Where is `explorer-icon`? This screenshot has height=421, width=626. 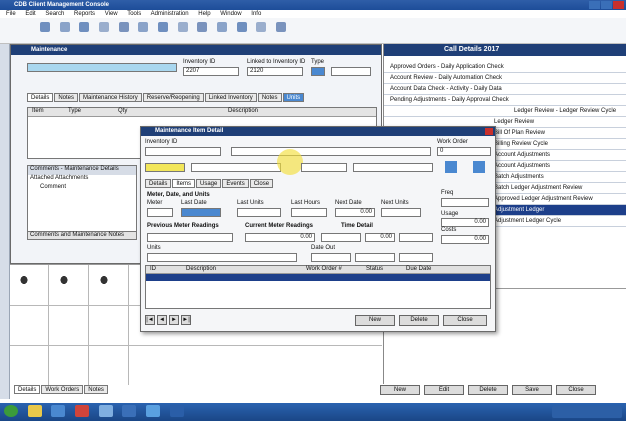 explorer-icon is located at coordinates (34, 411).